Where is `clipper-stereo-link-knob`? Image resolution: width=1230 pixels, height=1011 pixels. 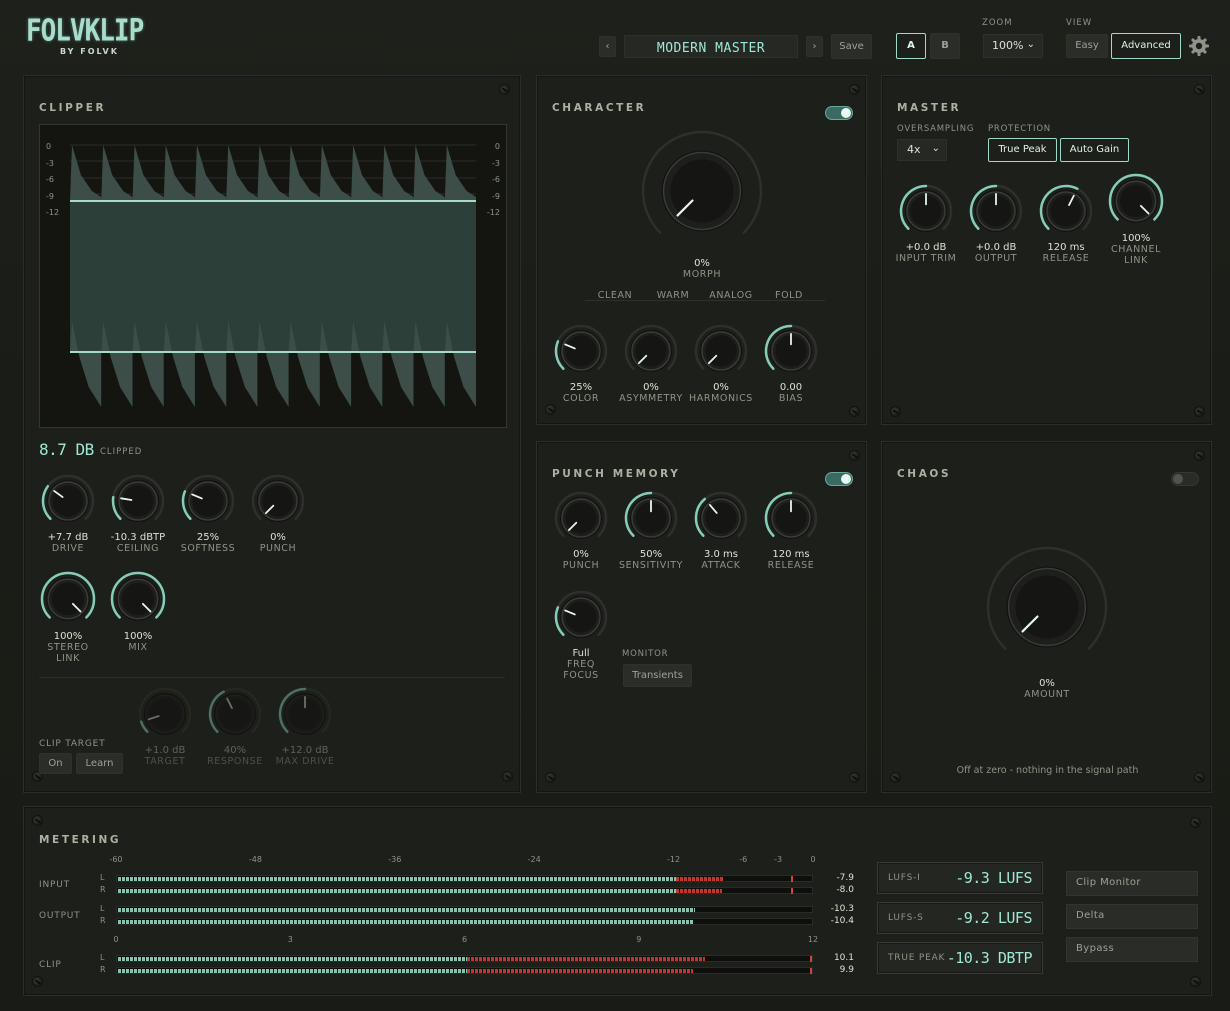 clipper-stereo-link-knob is located at coordinates (68, 599).